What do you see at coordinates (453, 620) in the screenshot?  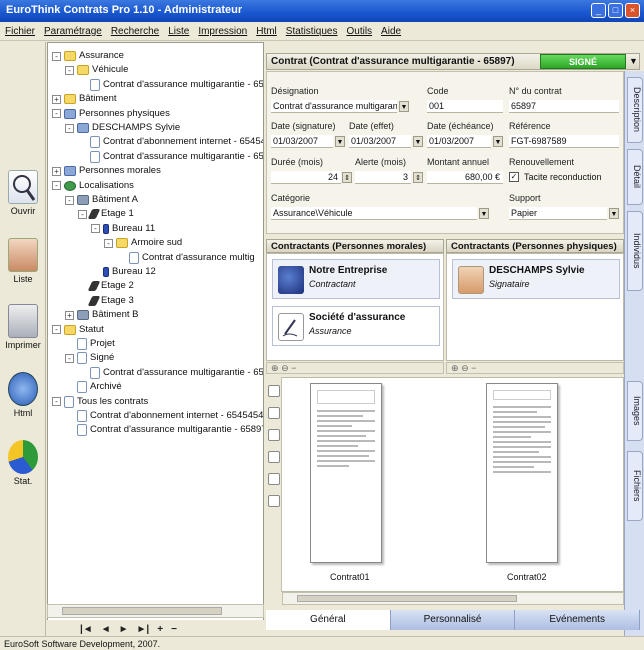 I see `tab-personnalise: Personnalisé` at bounding box center [453, 620].